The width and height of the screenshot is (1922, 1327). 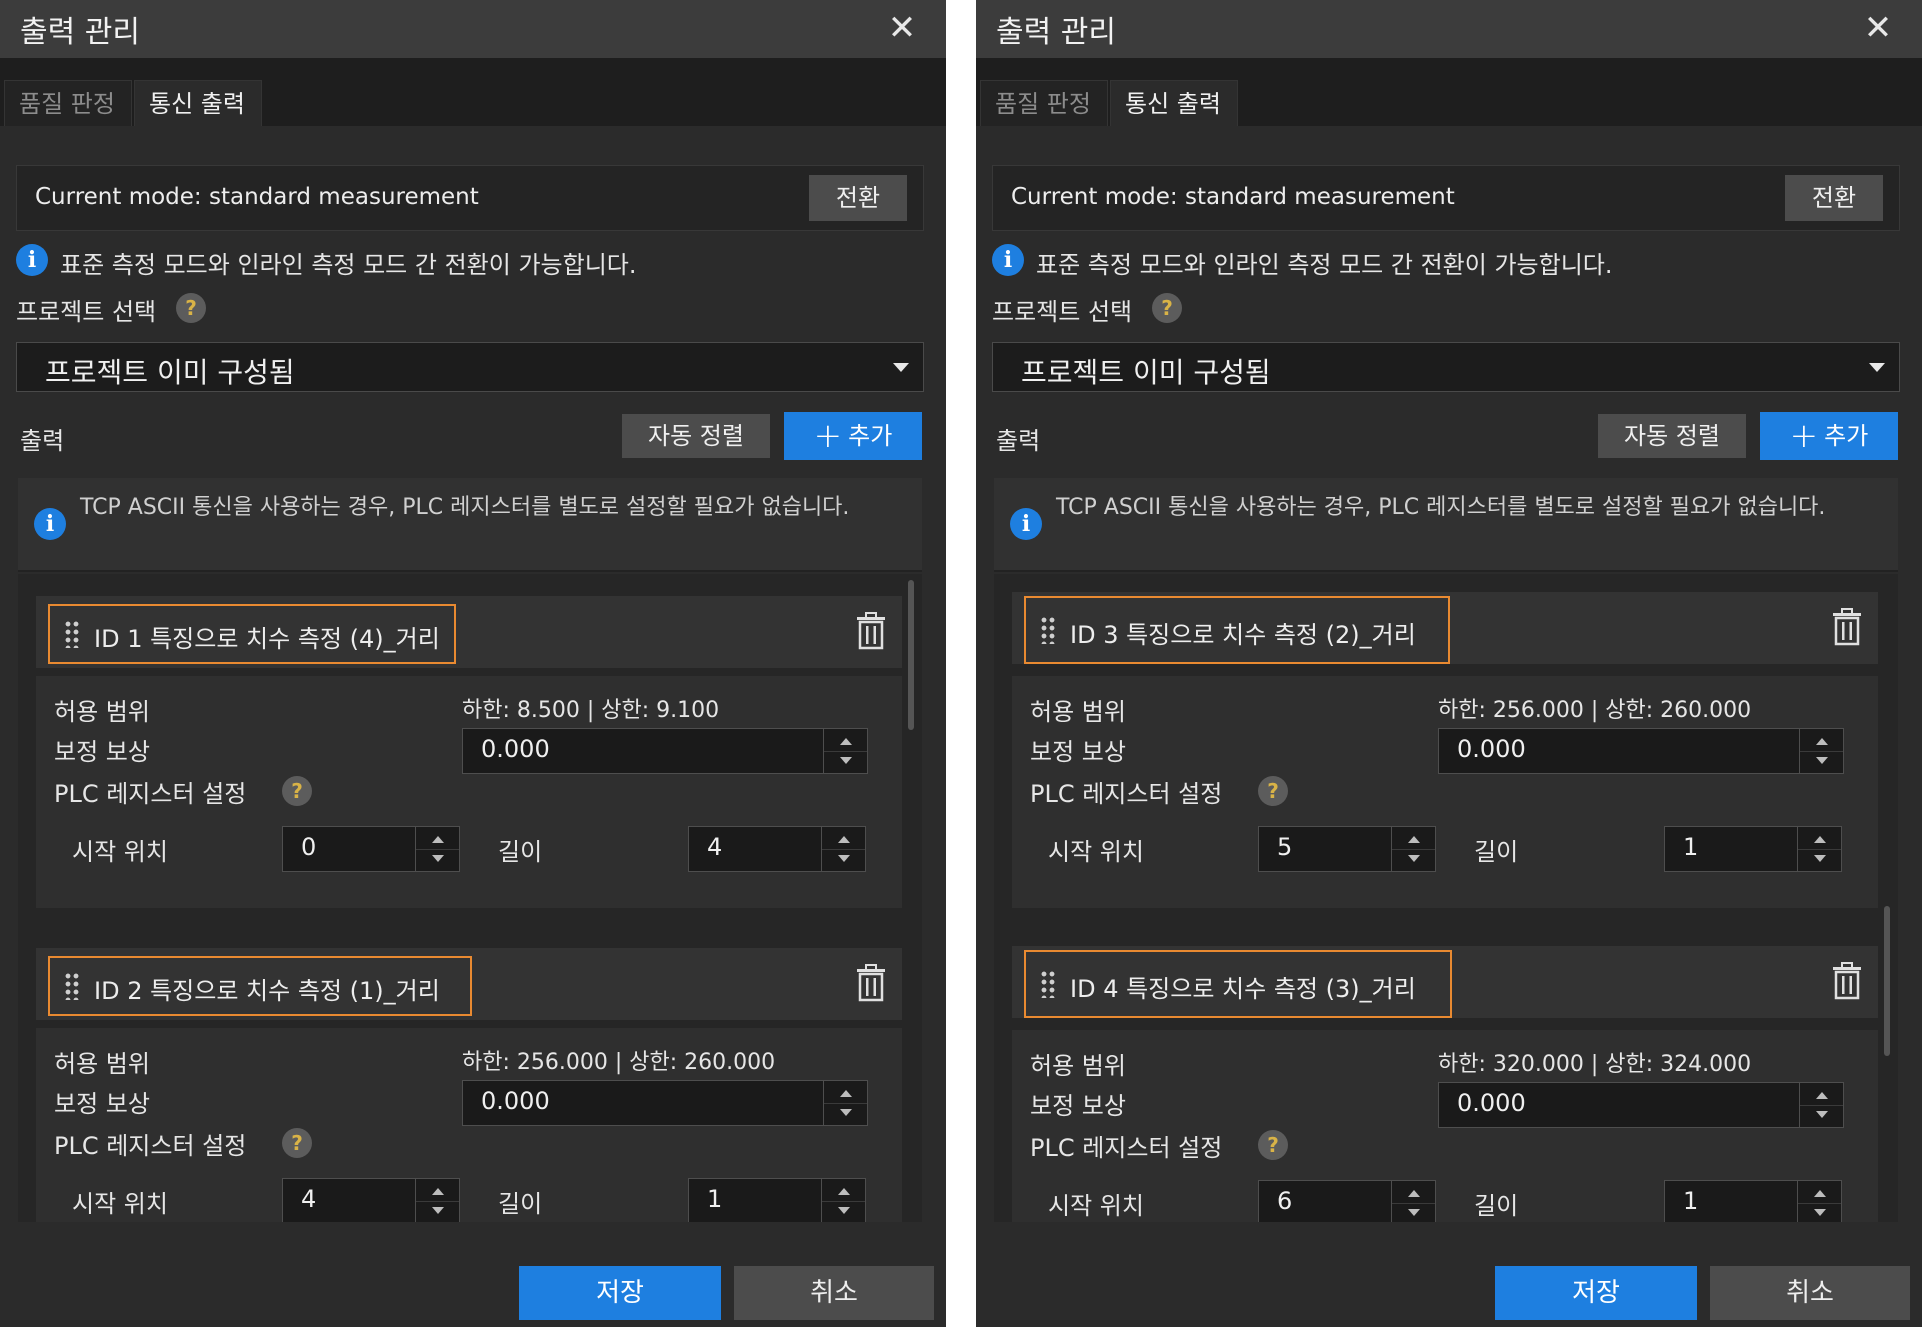 What do you see at coordinates (777, 849) in the screenshot?
I see `length-input: 4` at bounding box center [777, 849].